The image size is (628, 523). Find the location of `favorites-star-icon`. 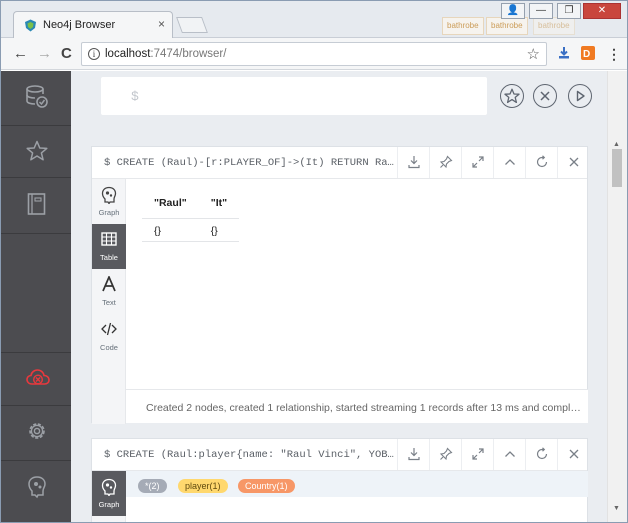

favorites-star-icon is located at coordinates (37, 150).